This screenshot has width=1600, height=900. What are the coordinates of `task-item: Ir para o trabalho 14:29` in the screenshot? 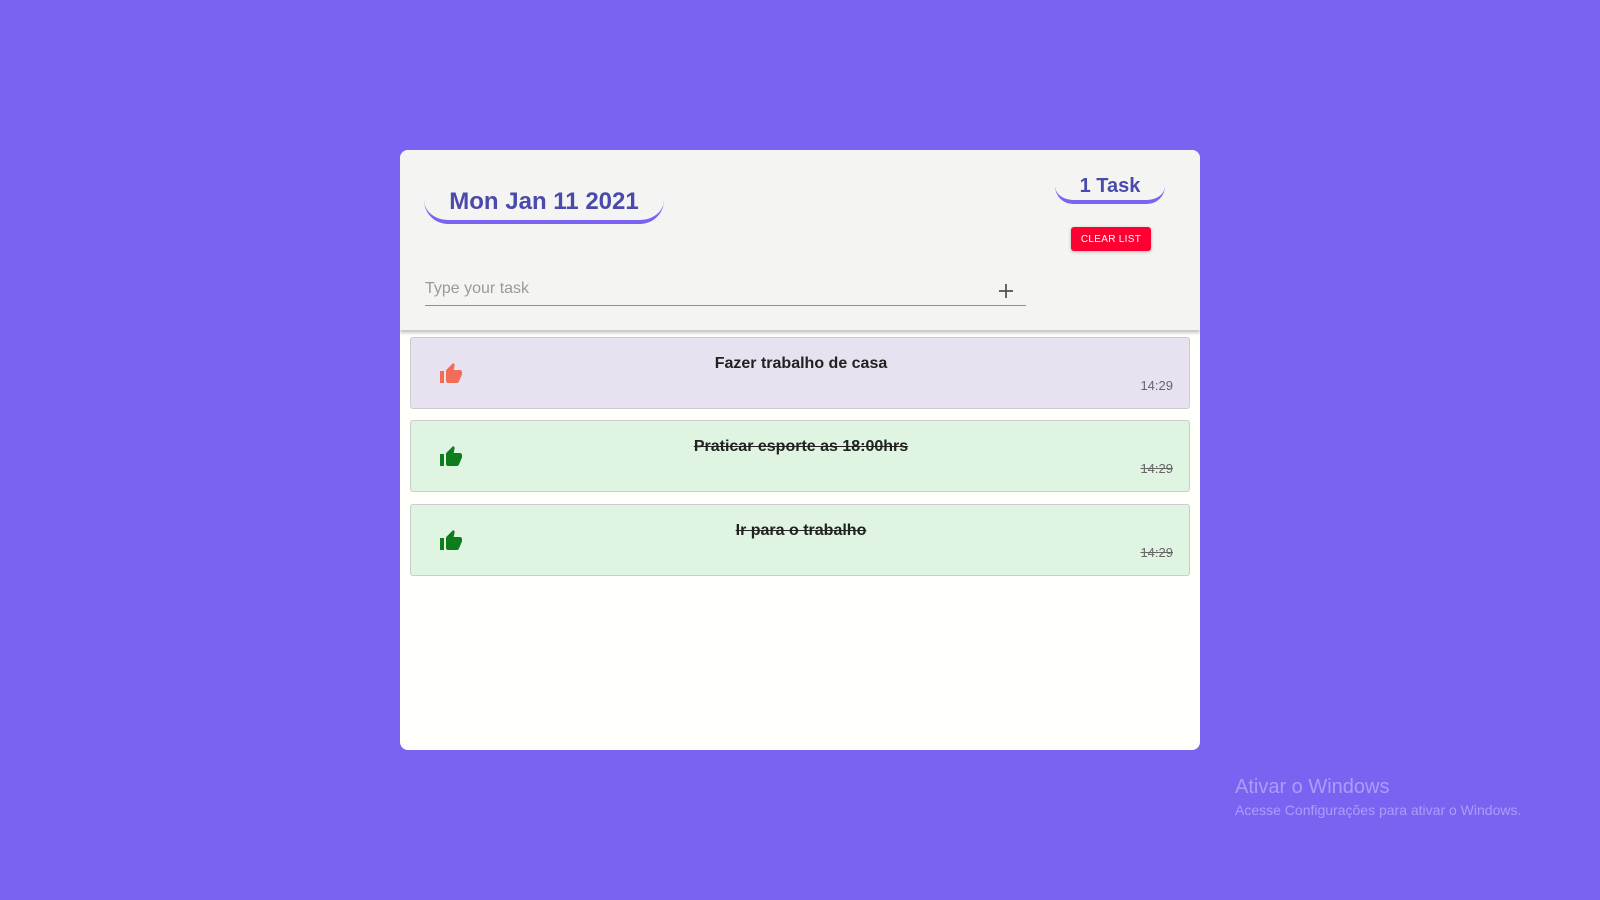 It's located at (800, 540).